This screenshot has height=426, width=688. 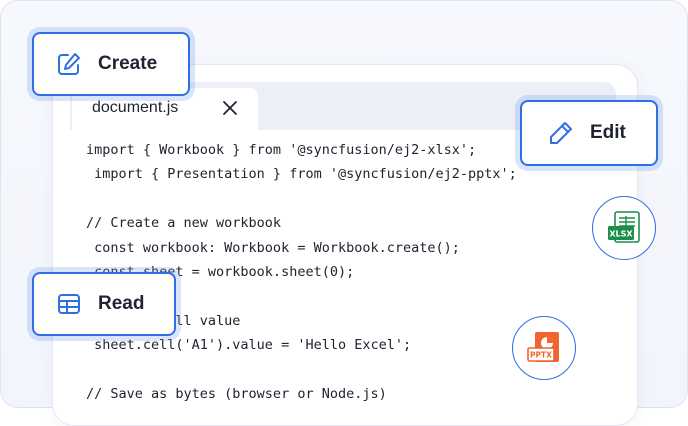 What do you see at coordinates (541, 355) in the screenshot?
I see `pptx-badge-text: PPTX` at bounding box center [541, 355].